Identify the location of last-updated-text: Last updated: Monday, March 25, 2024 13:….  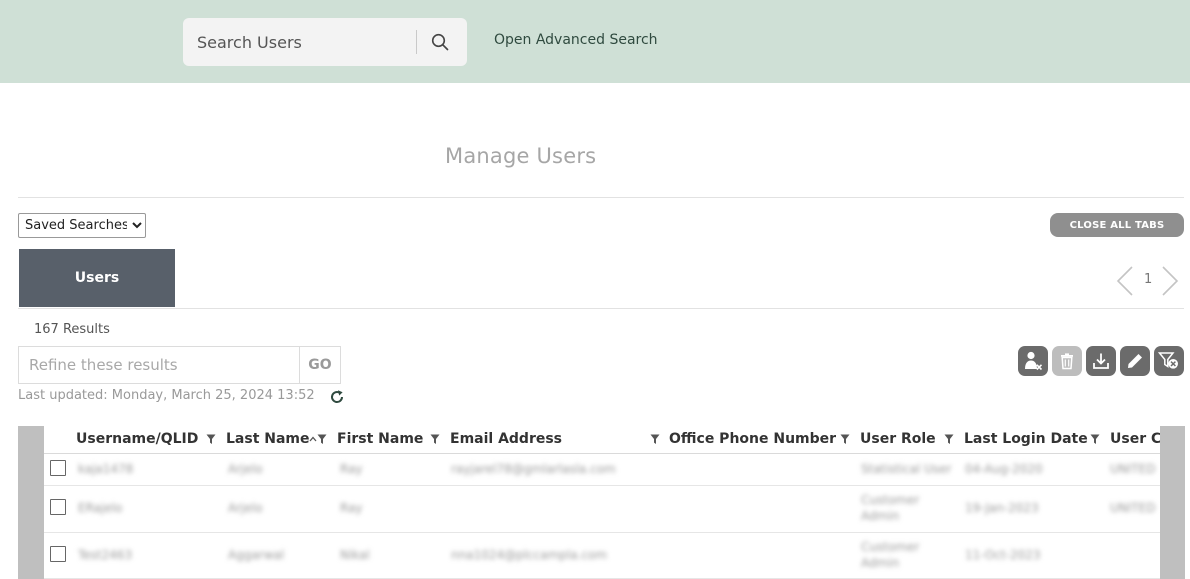
(166, 395).